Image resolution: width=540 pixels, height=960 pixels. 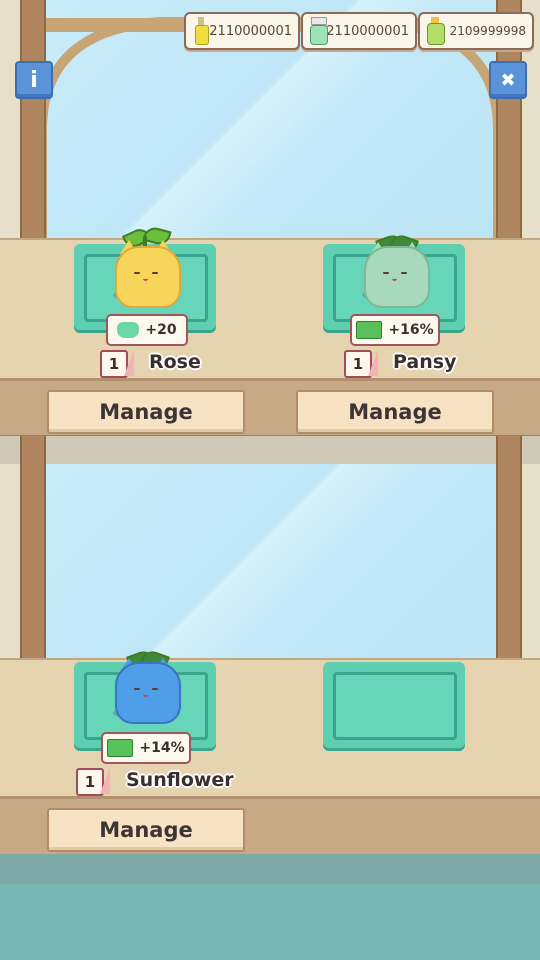 I want to click on manage-button-rose: Manage, so click(x=146, y=412).